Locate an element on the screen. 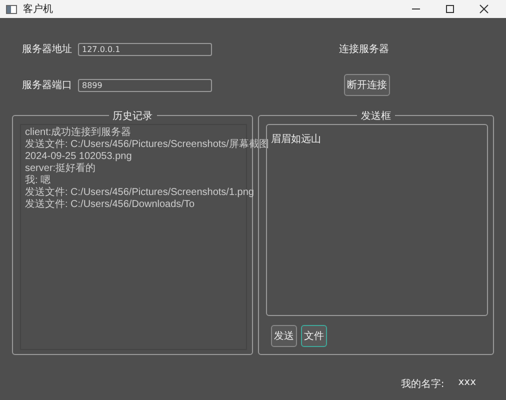 This screenshot has width=506, height=400. address-label: 服务器地址 is located at coordinates (47, 49).